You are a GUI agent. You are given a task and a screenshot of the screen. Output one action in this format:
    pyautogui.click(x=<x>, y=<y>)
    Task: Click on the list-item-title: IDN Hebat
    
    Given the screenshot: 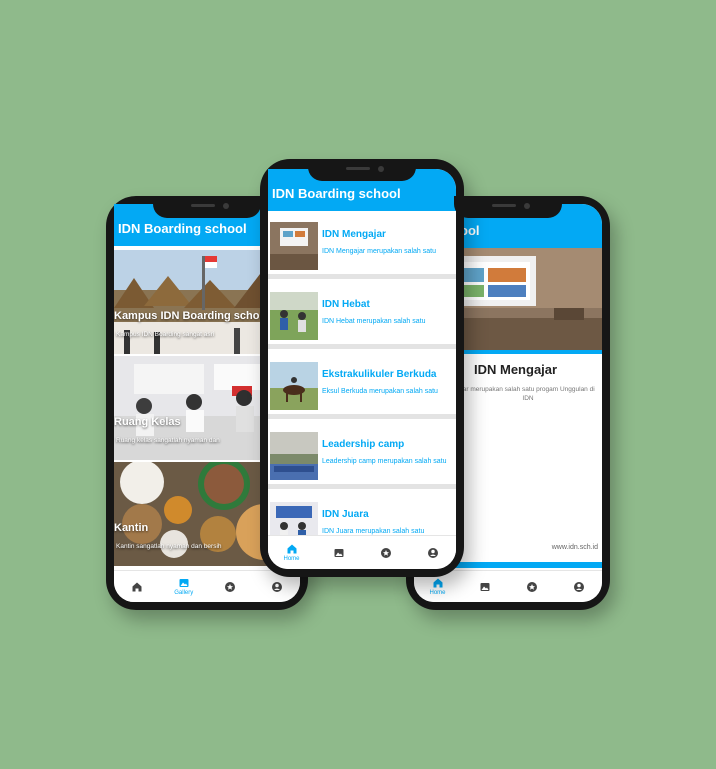 What is the action you would take?
    pyautogui.click(x=346, y=304)
    